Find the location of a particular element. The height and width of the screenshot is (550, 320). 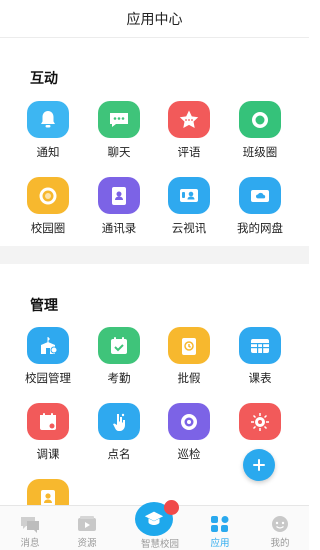

app-my-disk-label: 我的网盘 is located at coordinates (260, 228).